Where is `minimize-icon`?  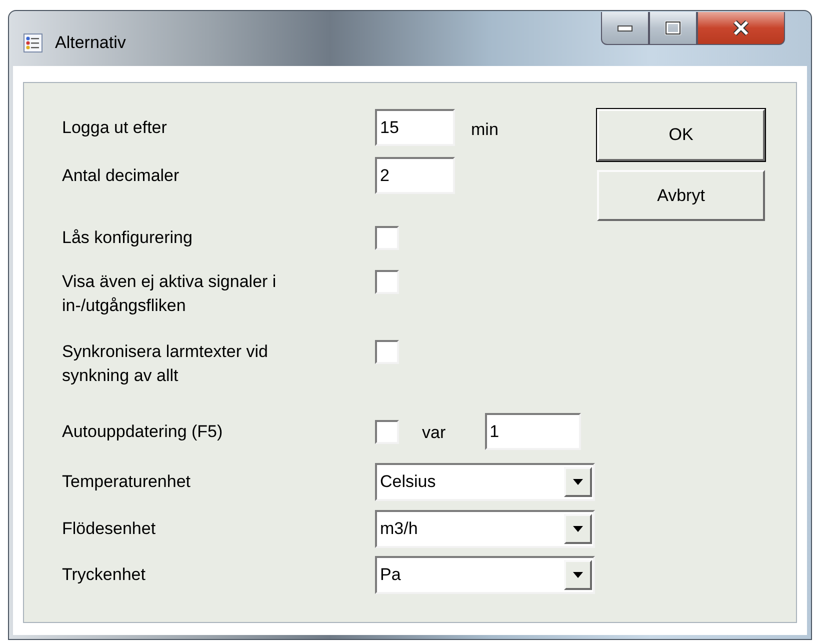 minimize-icon is located at coordinates (625, 28).